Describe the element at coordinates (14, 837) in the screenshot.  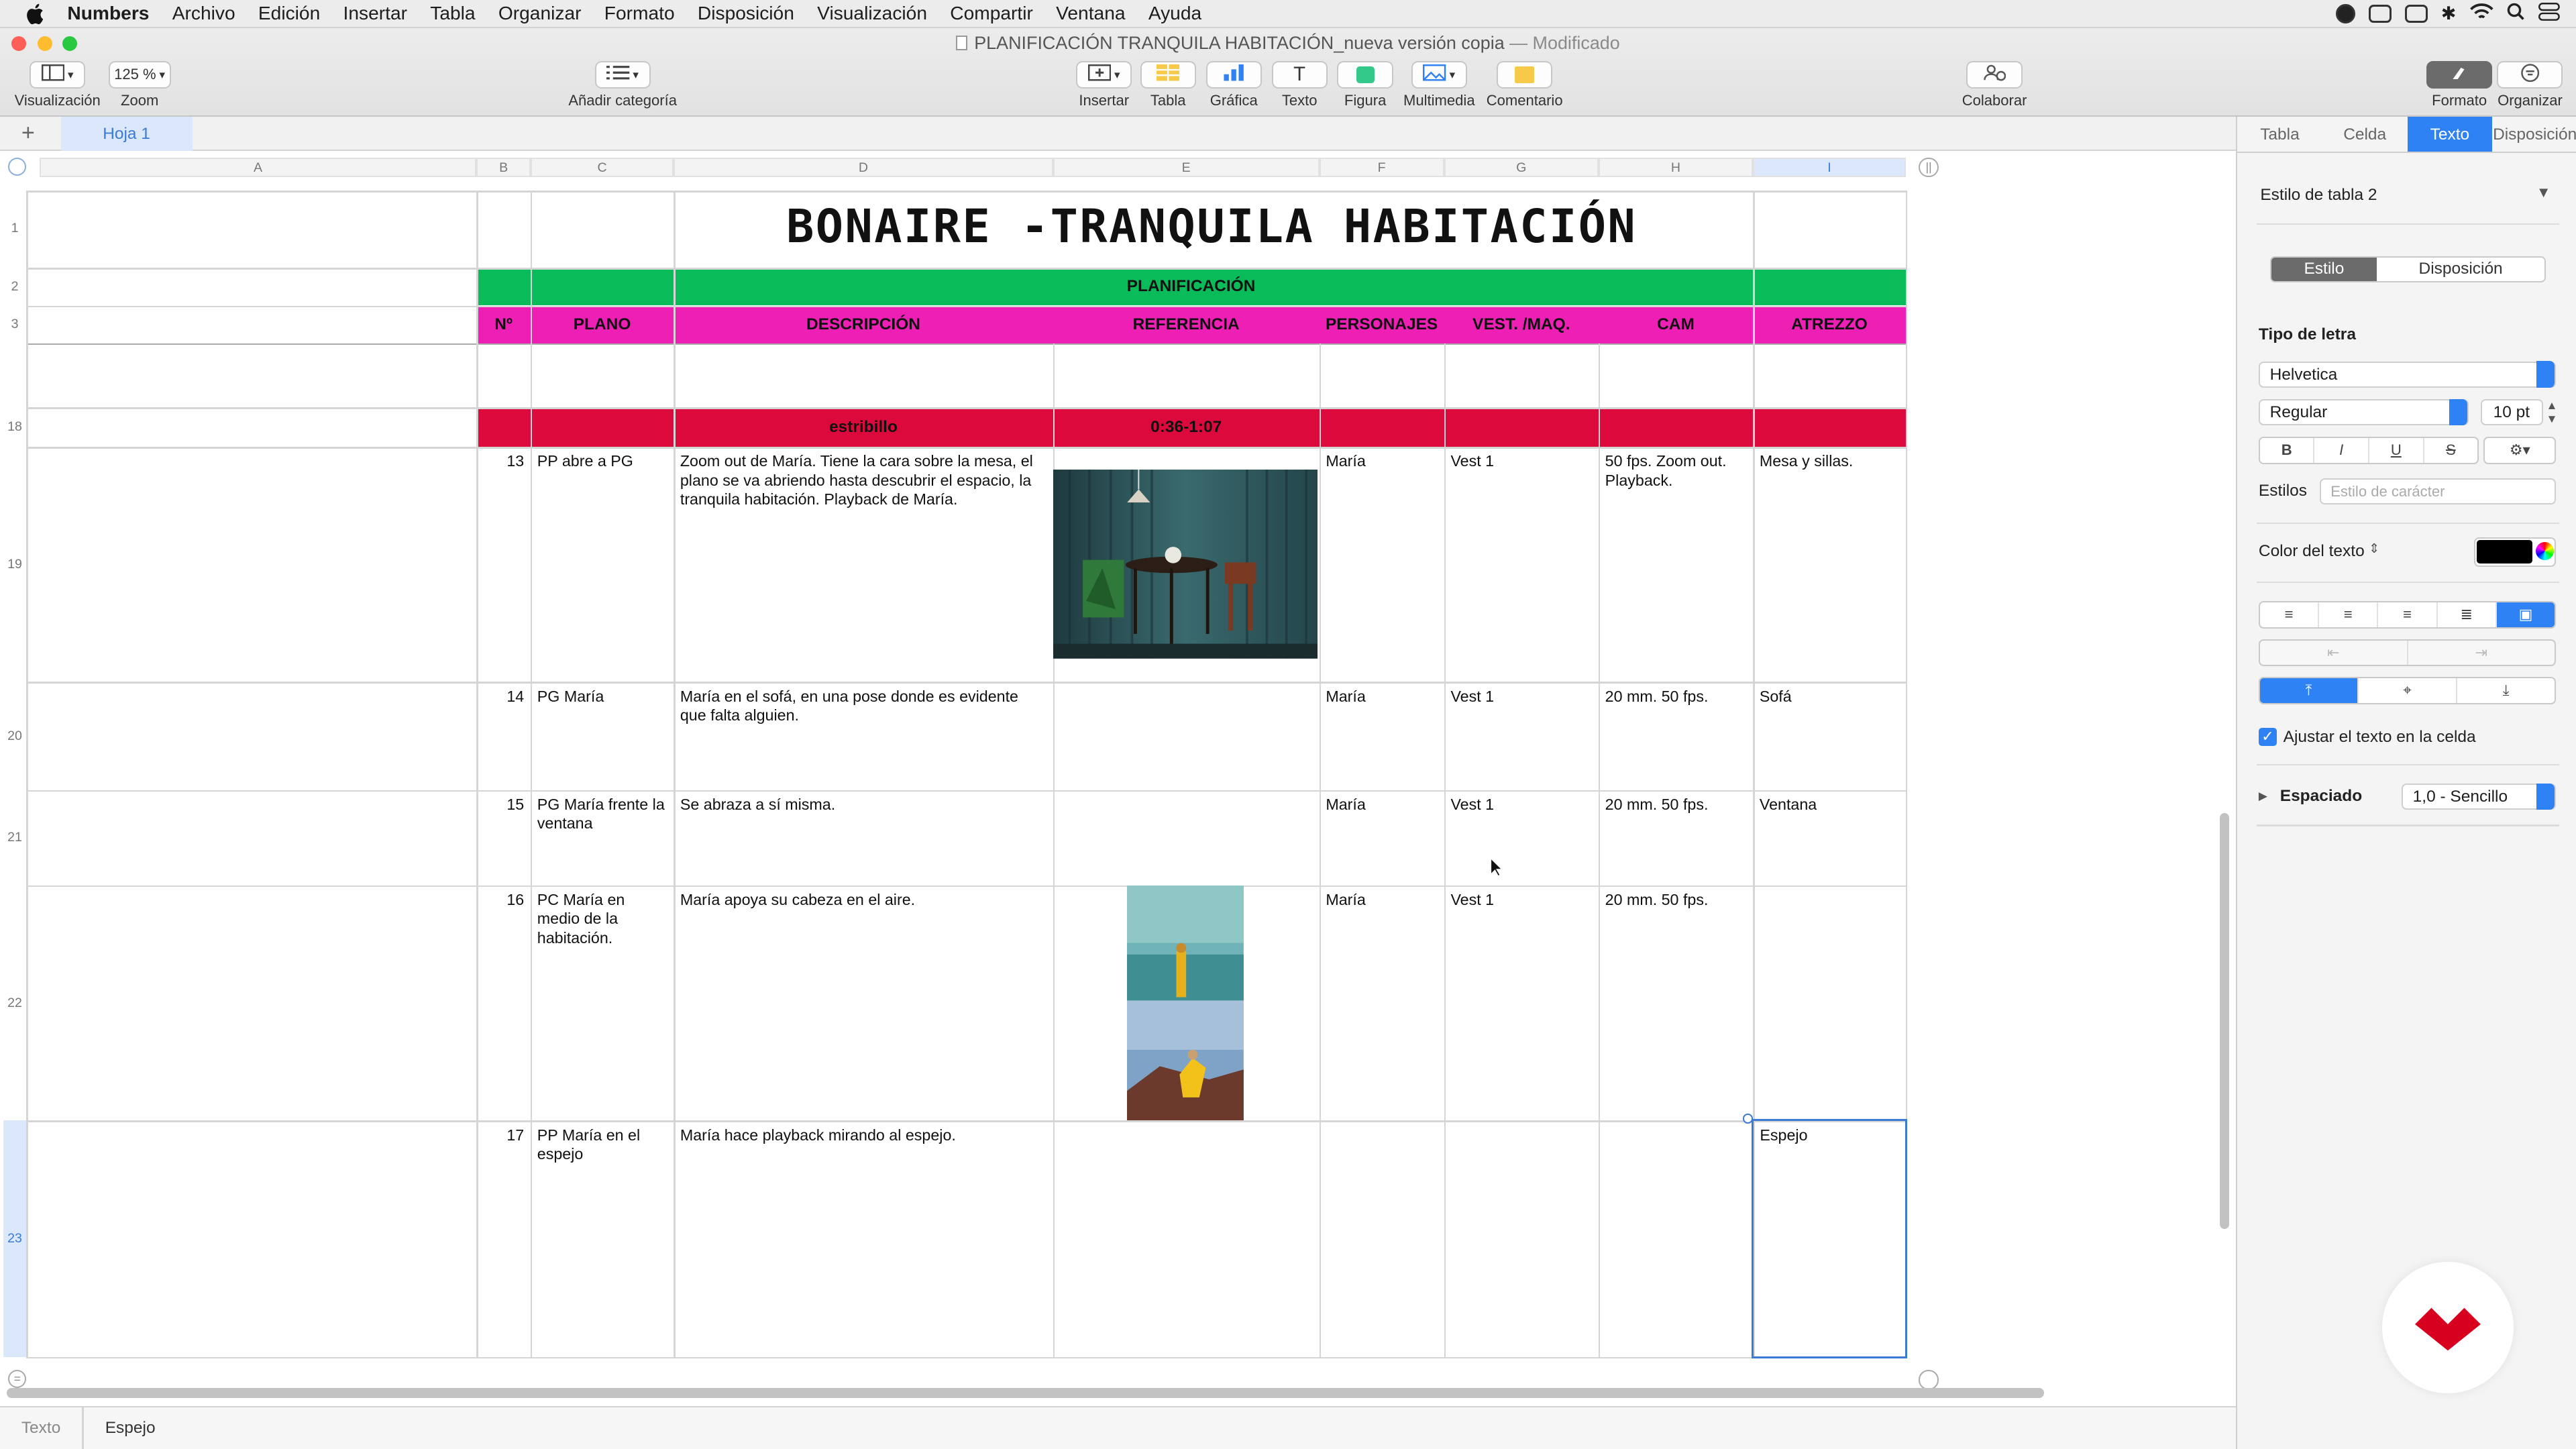
I see `row-header-21: 21` at that location.